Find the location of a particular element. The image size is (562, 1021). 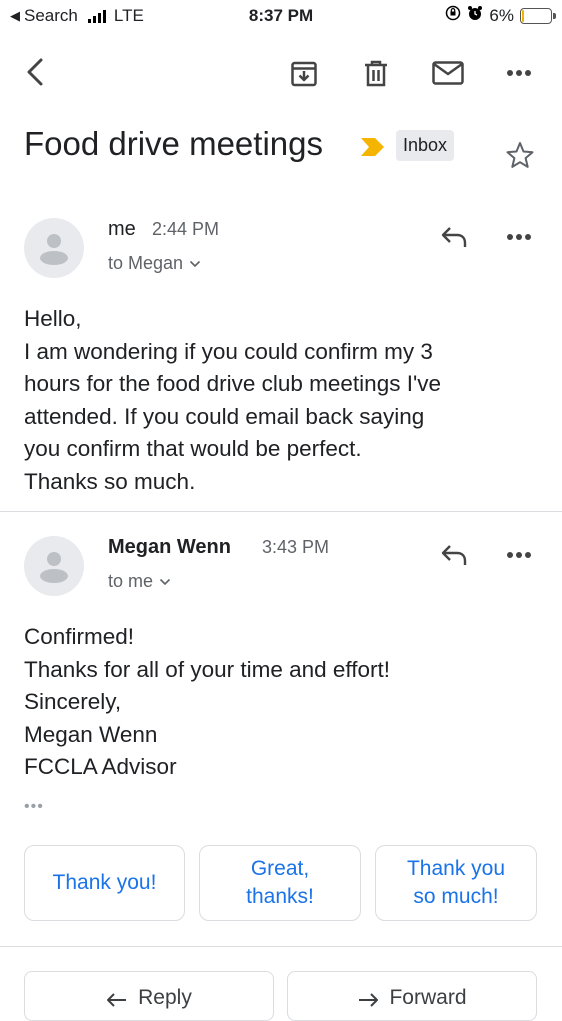

recipients-toggle: to me is located at coordinates (139, 581).